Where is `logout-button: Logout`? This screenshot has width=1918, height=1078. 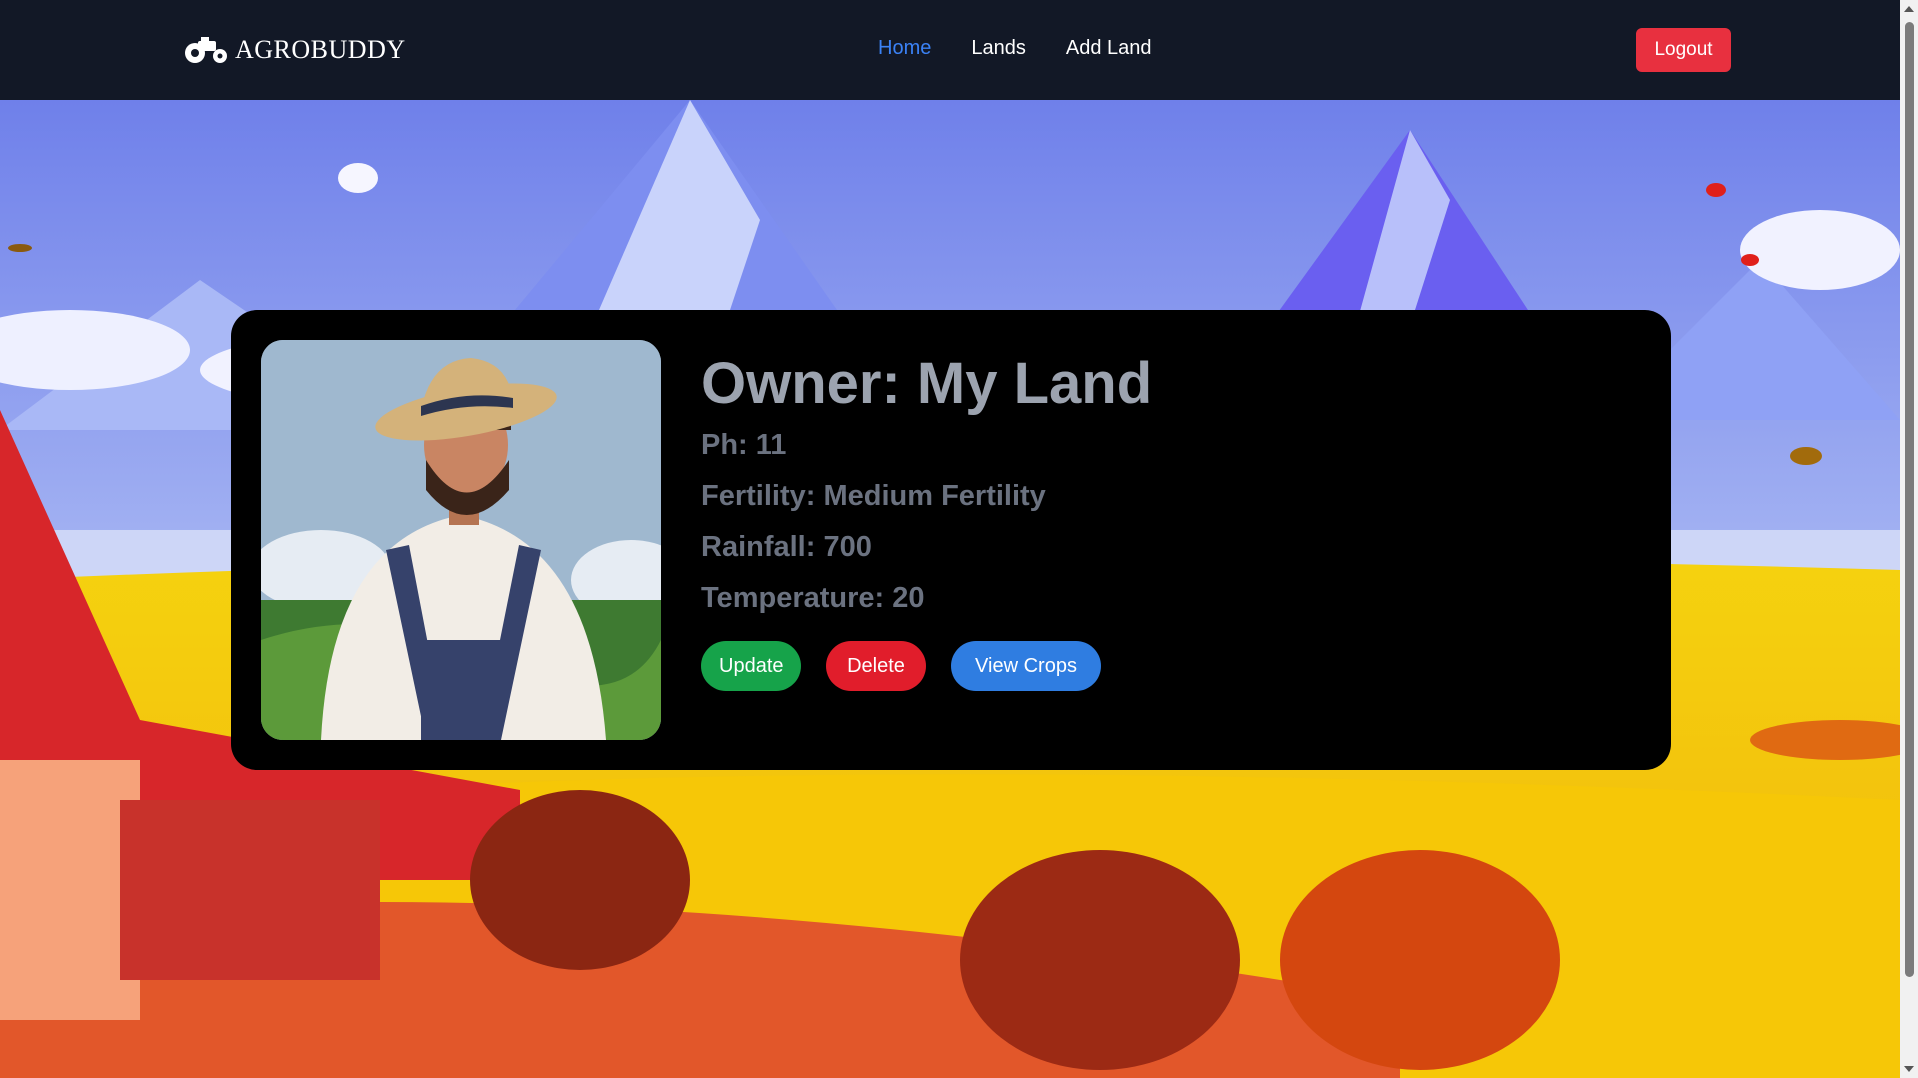
logout-button: Logout is located at coordinates (1683, 50).